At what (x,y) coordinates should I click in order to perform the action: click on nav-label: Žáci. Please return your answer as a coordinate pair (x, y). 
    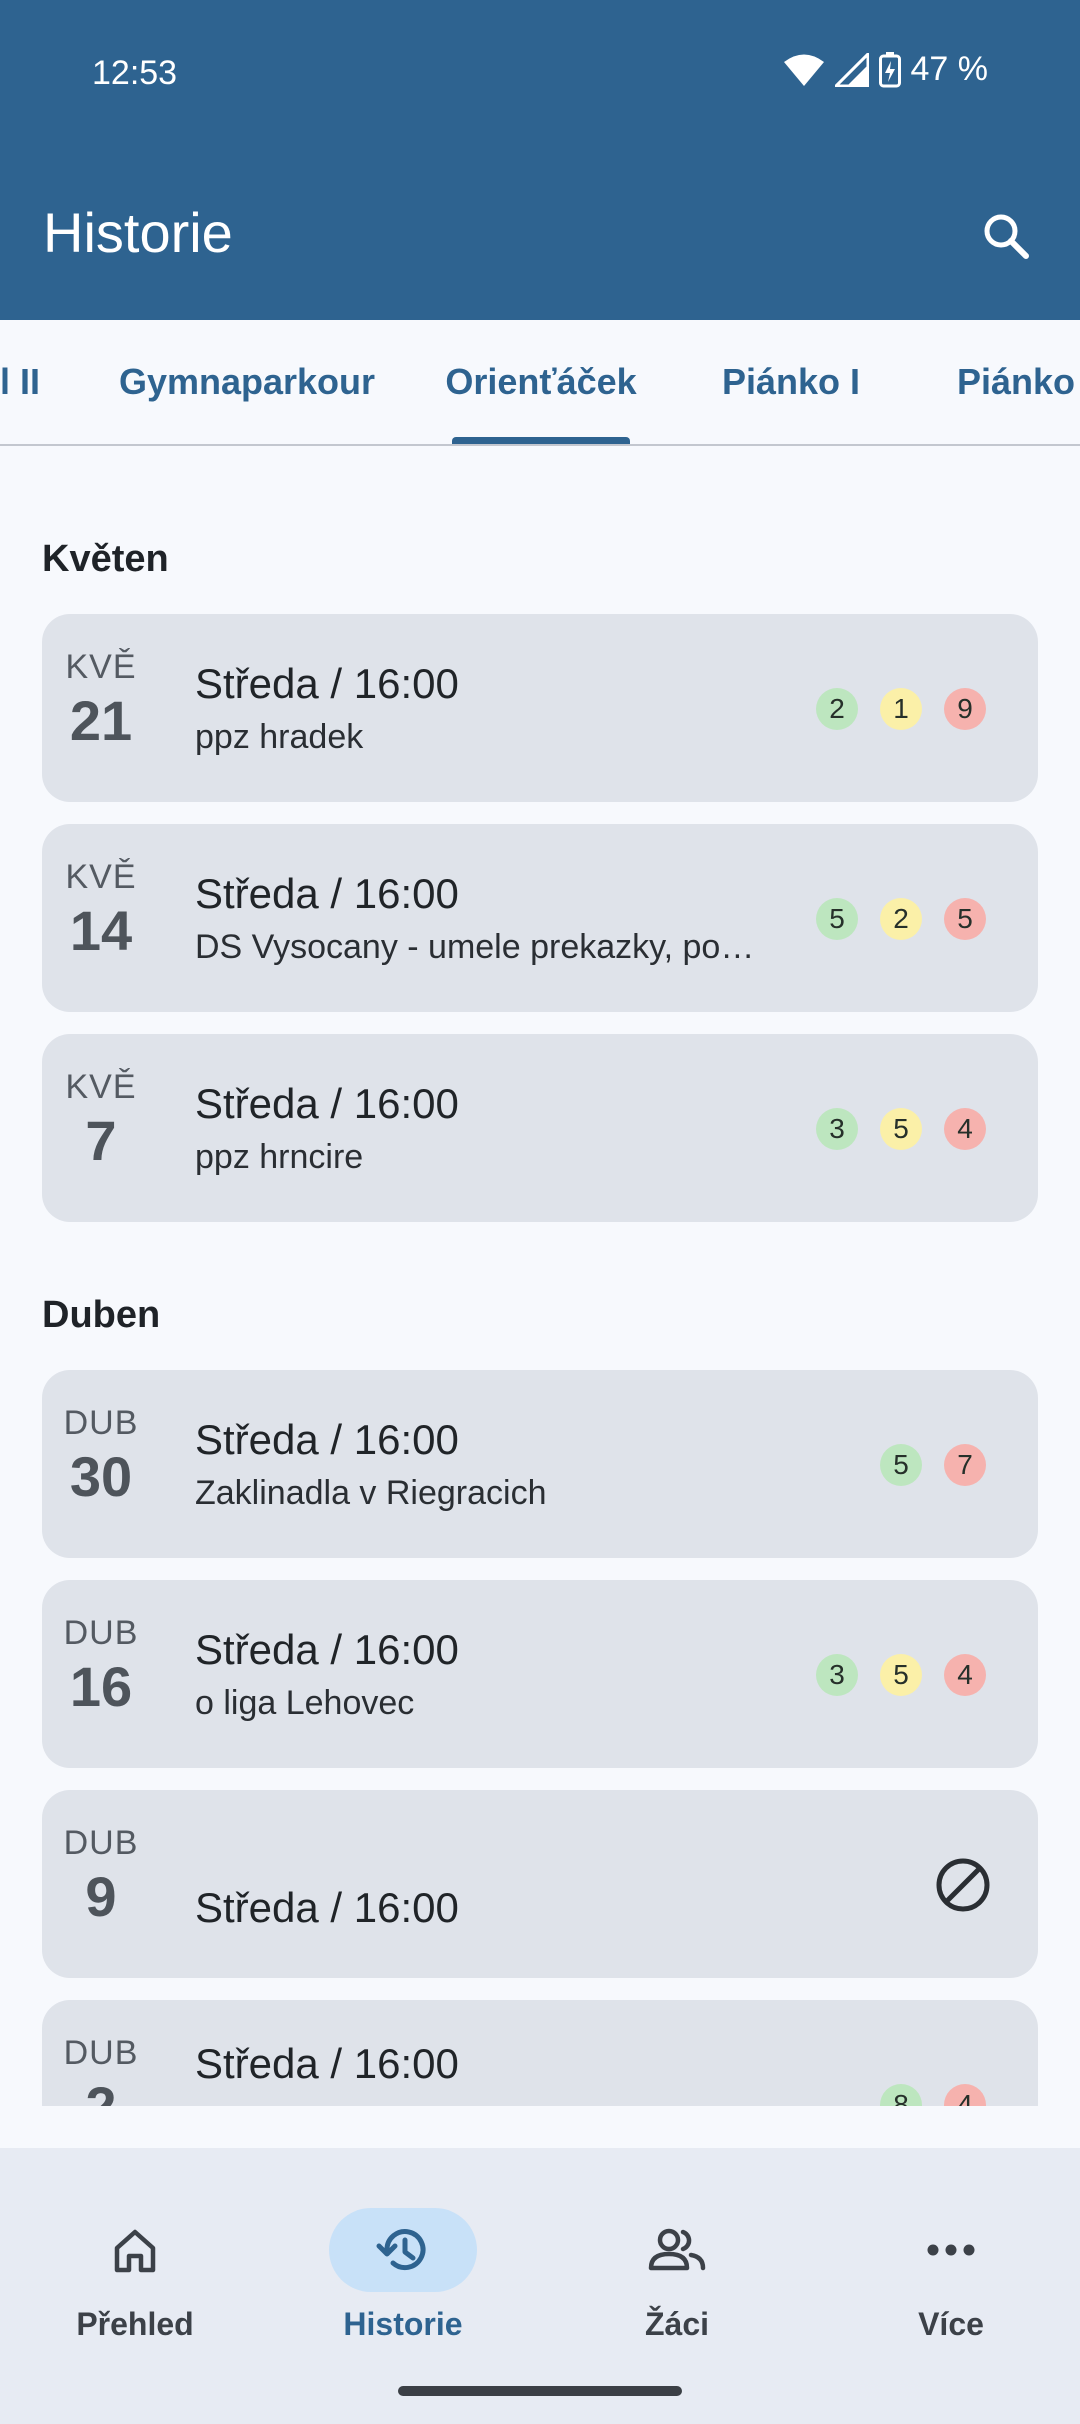
    Looking at the image, I should click on (677, 2324).